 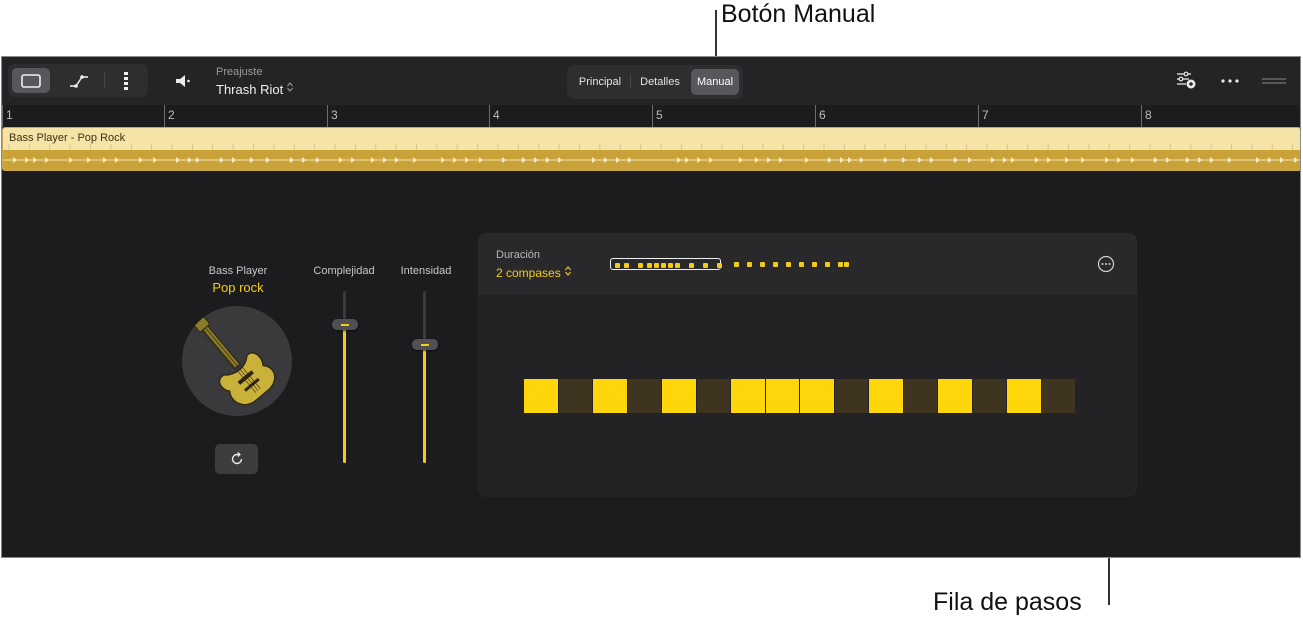 I want to click on speaker-icon, so click(x=183, y=81).